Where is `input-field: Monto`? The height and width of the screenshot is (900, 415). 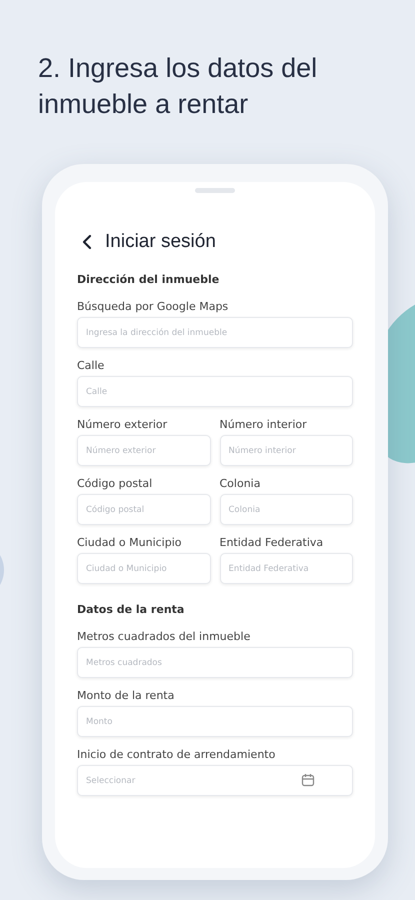
input-field: Monto is located at coordinates (215, 721).